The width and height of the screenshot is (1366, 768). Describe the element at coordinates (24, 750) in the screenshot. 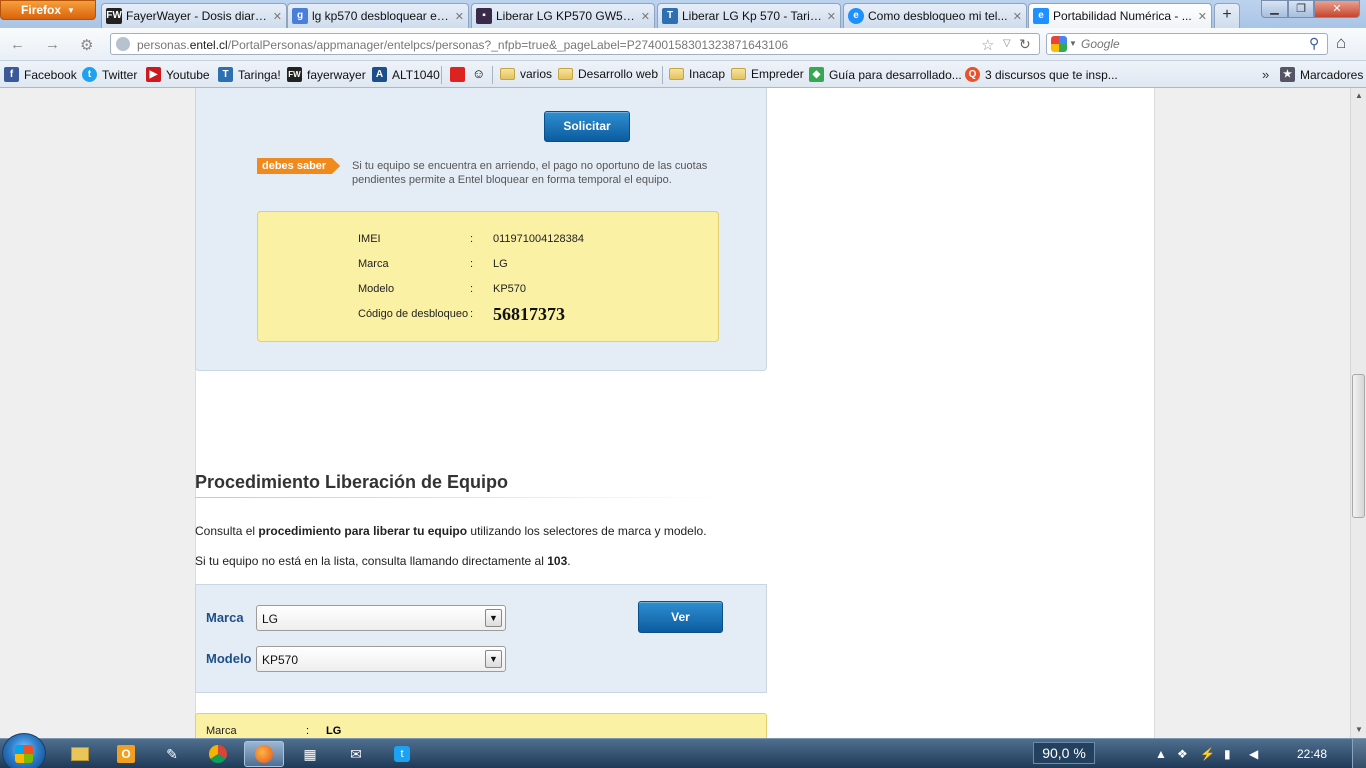

I see `start-button` at that location.